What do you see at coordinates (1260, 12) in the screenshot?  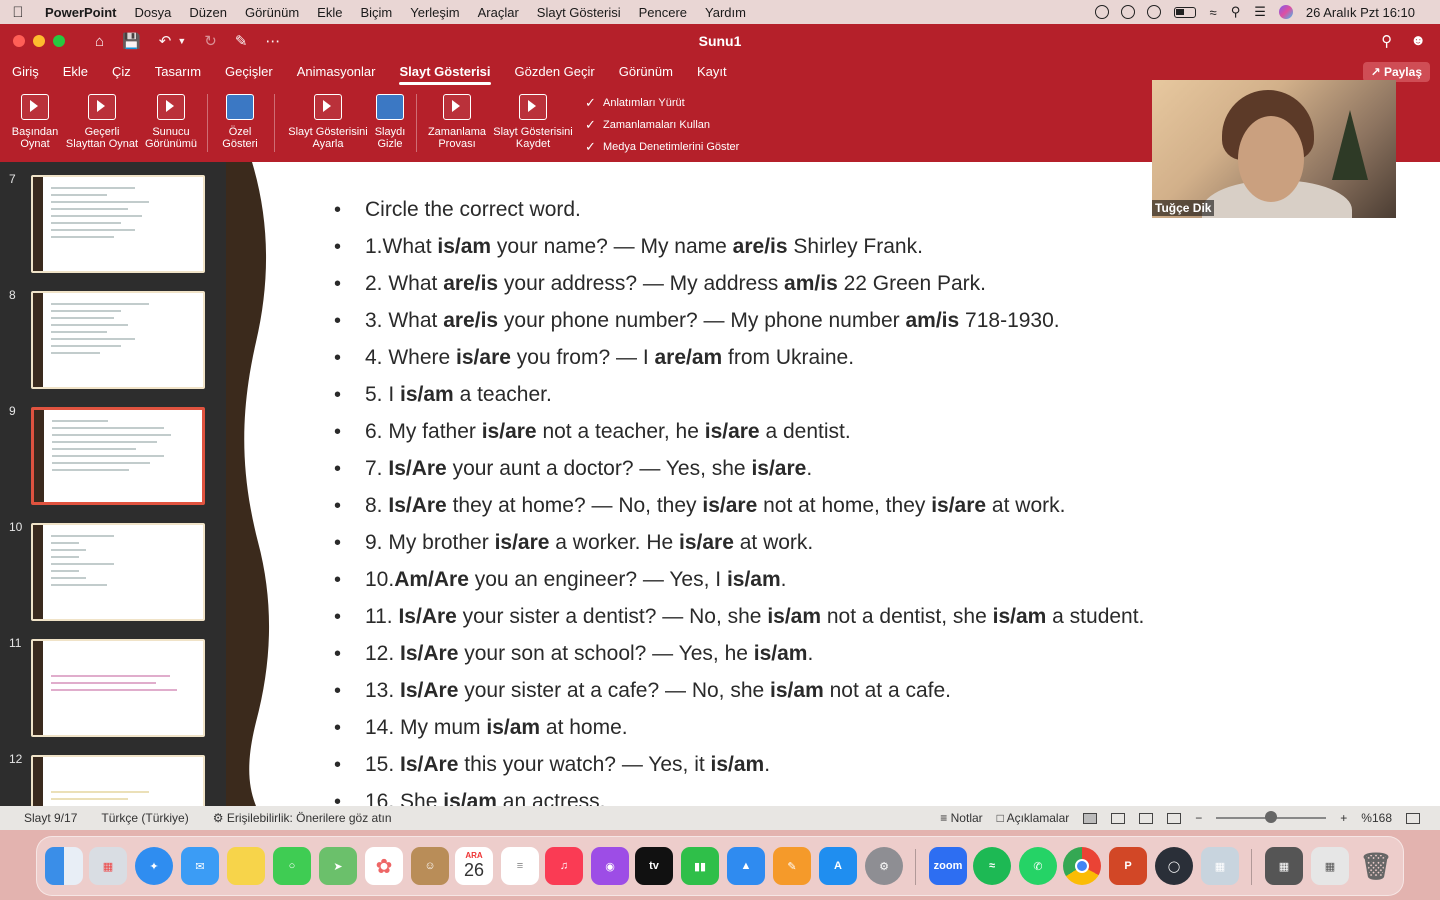 I see `control-center-icon: ☰` at bounding box center [1260, 12].